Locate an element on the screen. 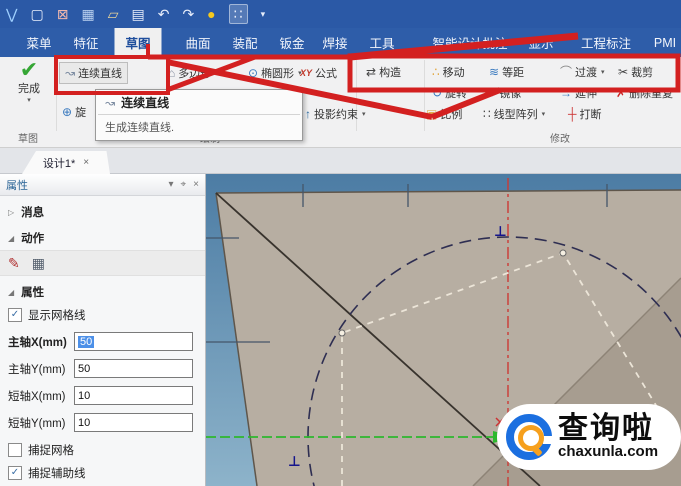  break-button: ┼ 打断 is located at coordinates (585, 114).